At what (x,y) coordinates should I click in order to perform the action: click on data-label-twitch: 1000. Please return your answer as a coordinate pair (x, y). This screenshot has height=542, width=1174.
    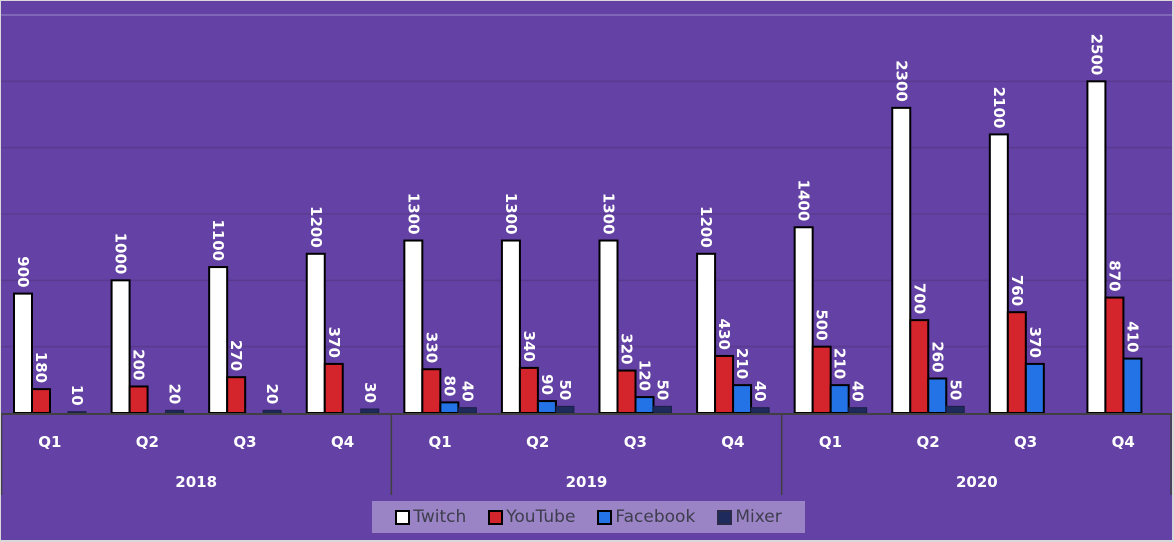
    Looking at the image, I should click on (121, 254).